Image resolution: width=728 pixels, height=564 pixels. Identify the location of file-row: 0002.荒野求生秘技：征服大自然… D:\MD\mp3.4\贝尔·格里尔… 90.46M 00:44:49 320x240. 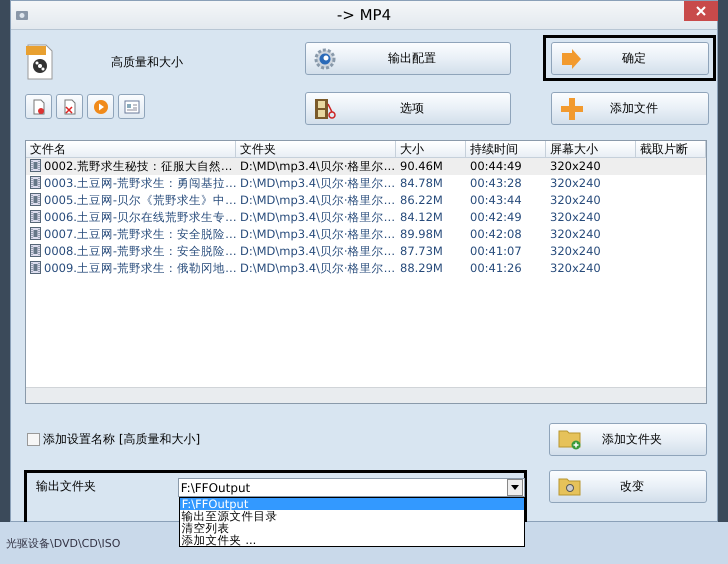
(366, 166).